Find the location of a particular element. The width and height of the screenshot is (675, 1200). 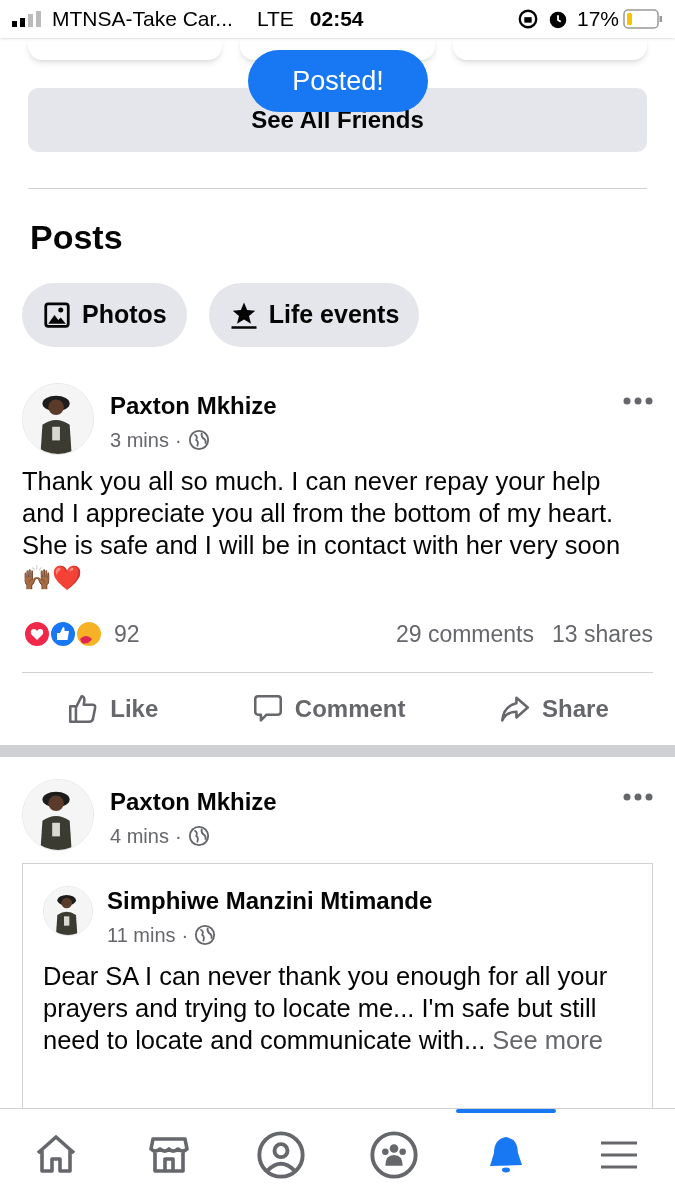

filter-chip: Life events is located at coordinates (314, 315).